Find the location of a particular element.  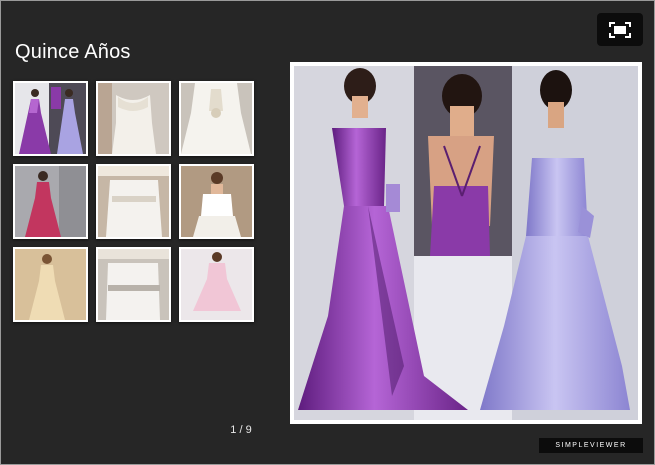

gallery-title: Quince Años is located at coordinates (73, 52).